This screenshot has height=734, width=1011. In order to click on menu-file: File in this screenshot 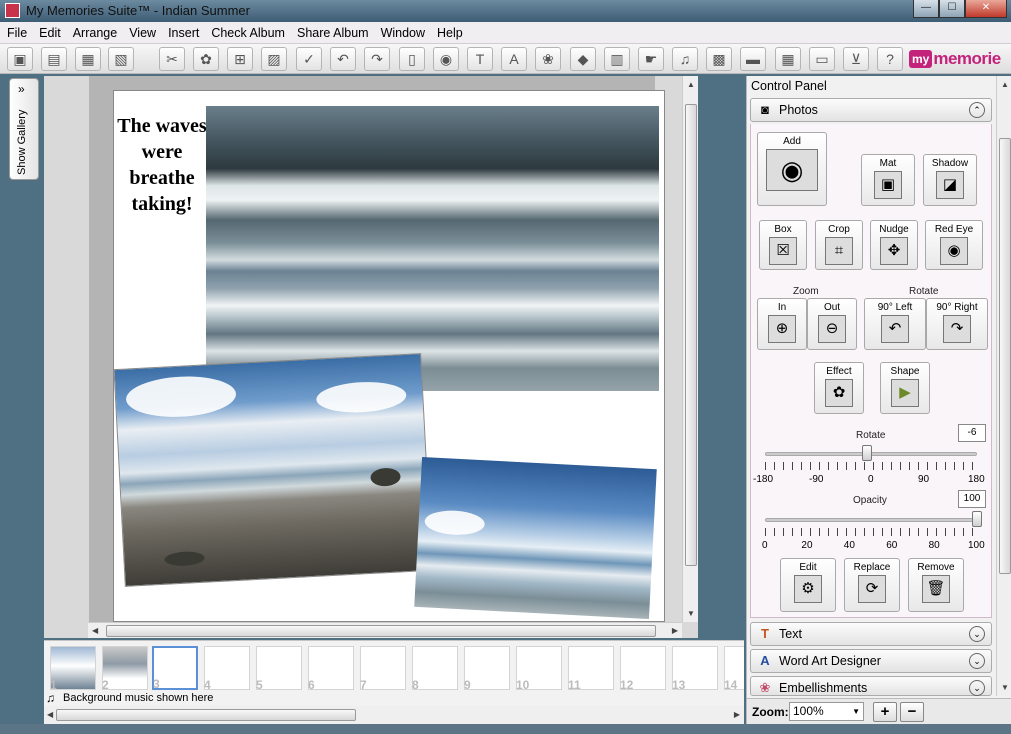, I will do `click(16, 33)`.